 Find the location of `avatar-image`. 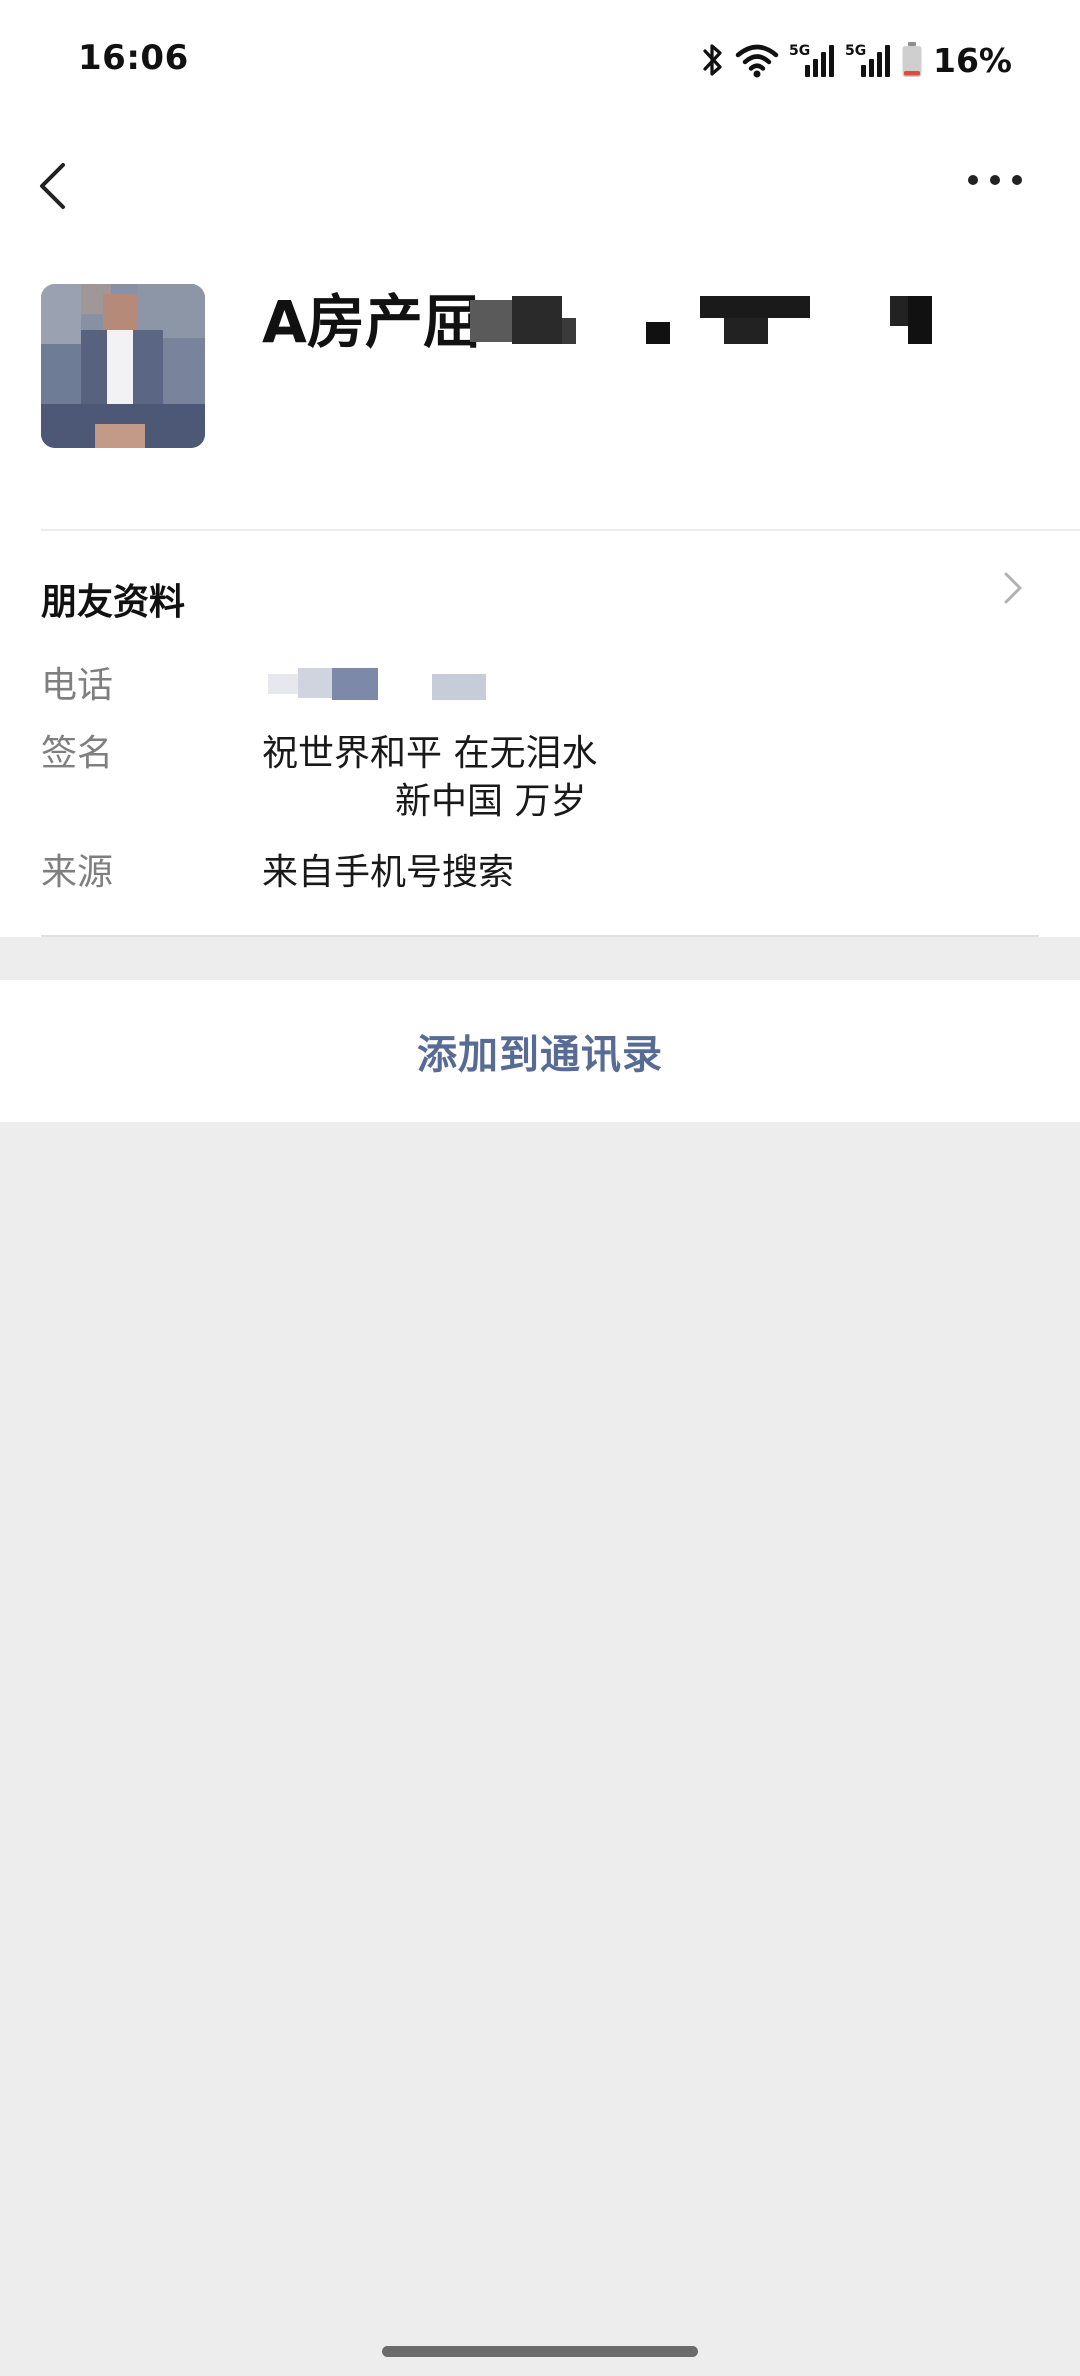

avatar-image is located at coordinates (123, 366).